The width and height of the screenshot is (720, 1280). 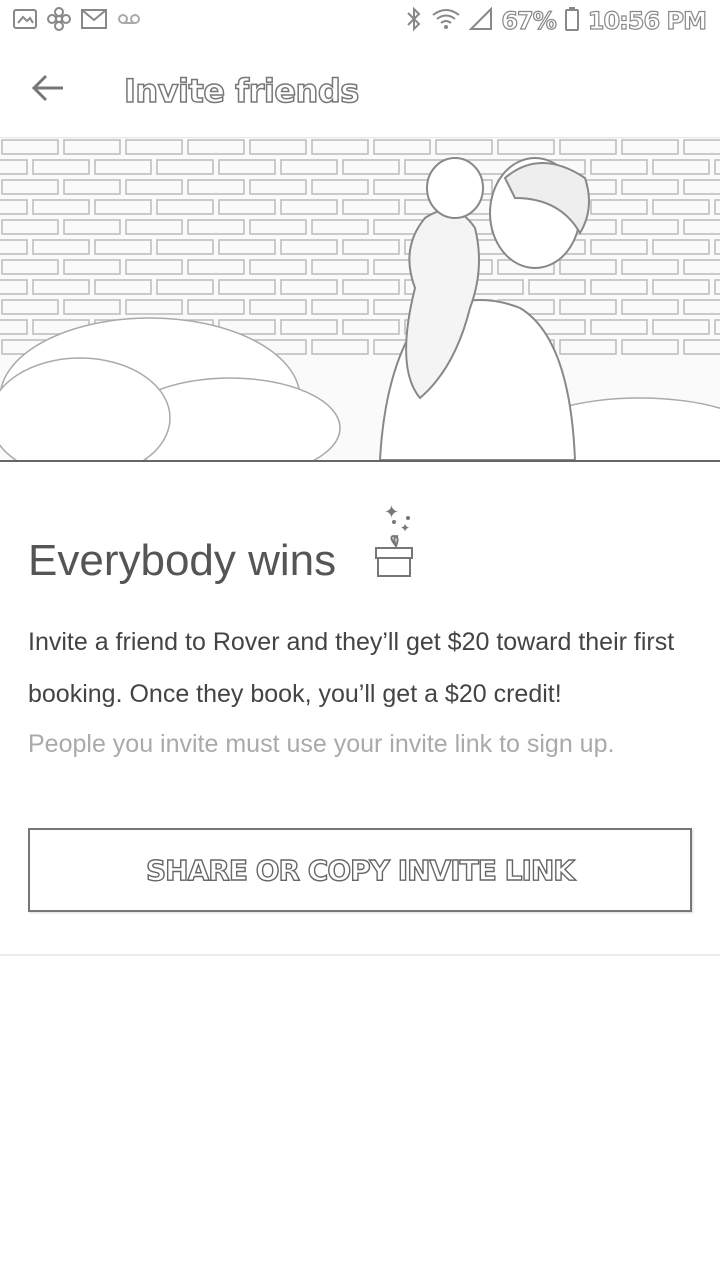 I want to click on bluetooth-icon, so click(x=414, y=21).